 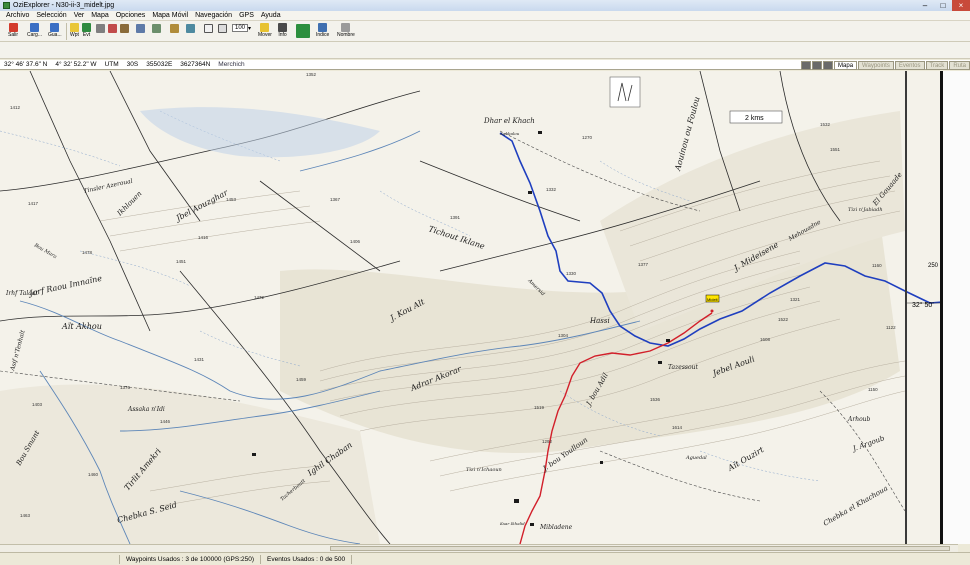 What do you see at coordinates (271, 15) in the screenshot?
I see `menu-ayuda: Ayuda` at bounding box center [271, 15].